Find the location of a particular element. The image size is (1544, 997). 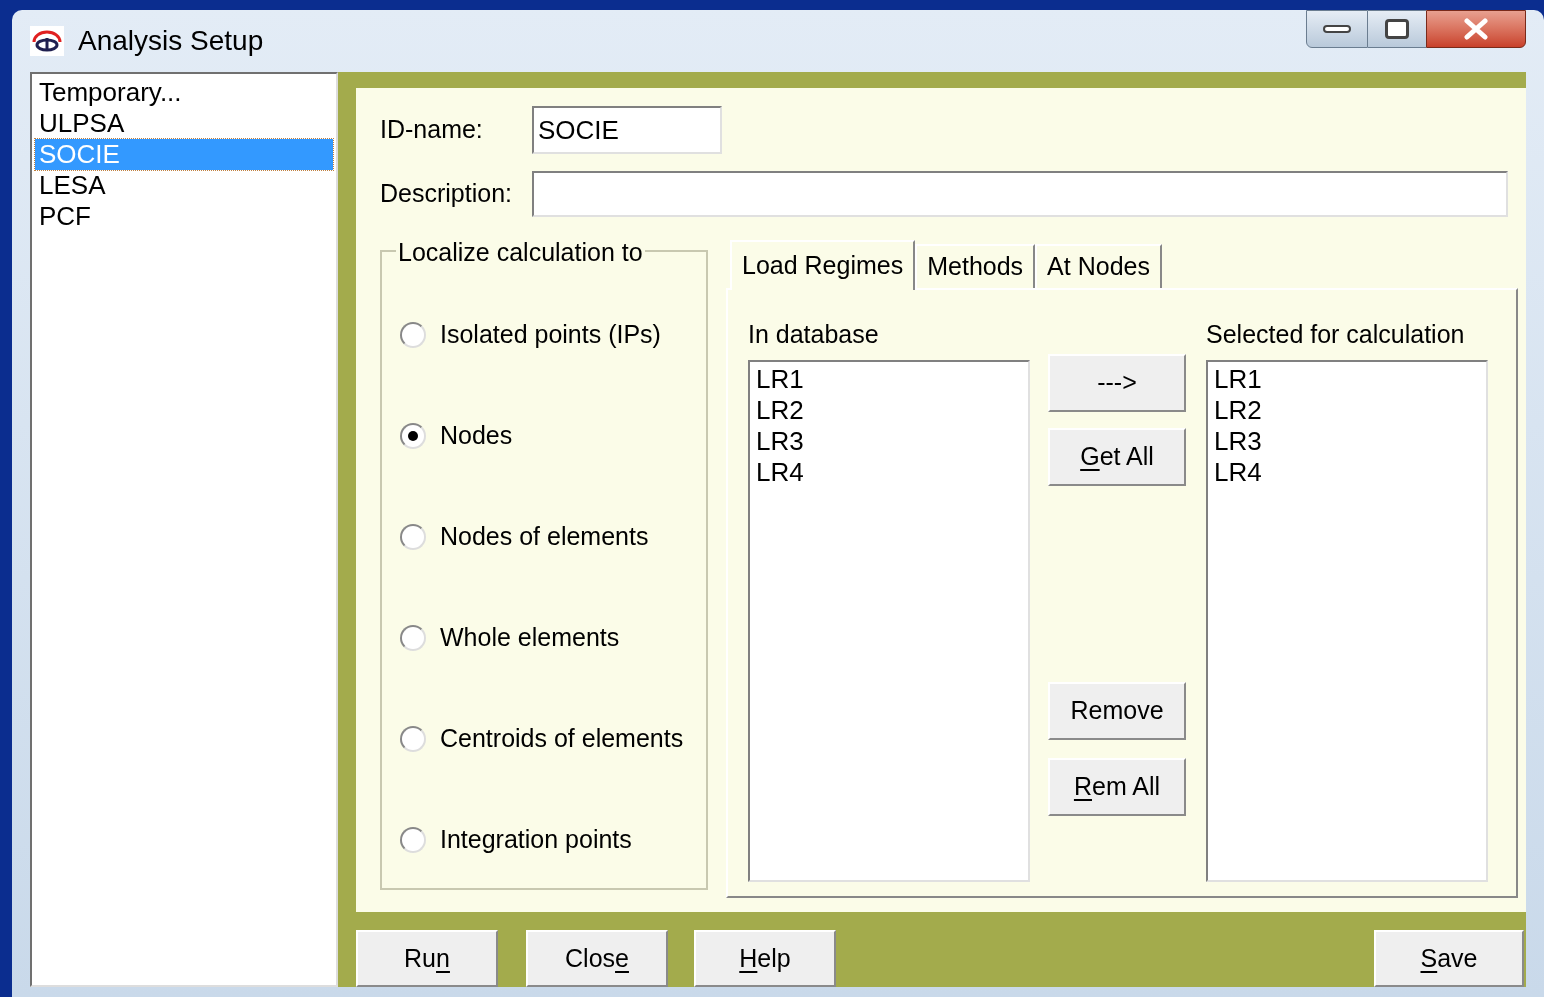

close-dialog-button: Close is located at coordinates (597, 958).